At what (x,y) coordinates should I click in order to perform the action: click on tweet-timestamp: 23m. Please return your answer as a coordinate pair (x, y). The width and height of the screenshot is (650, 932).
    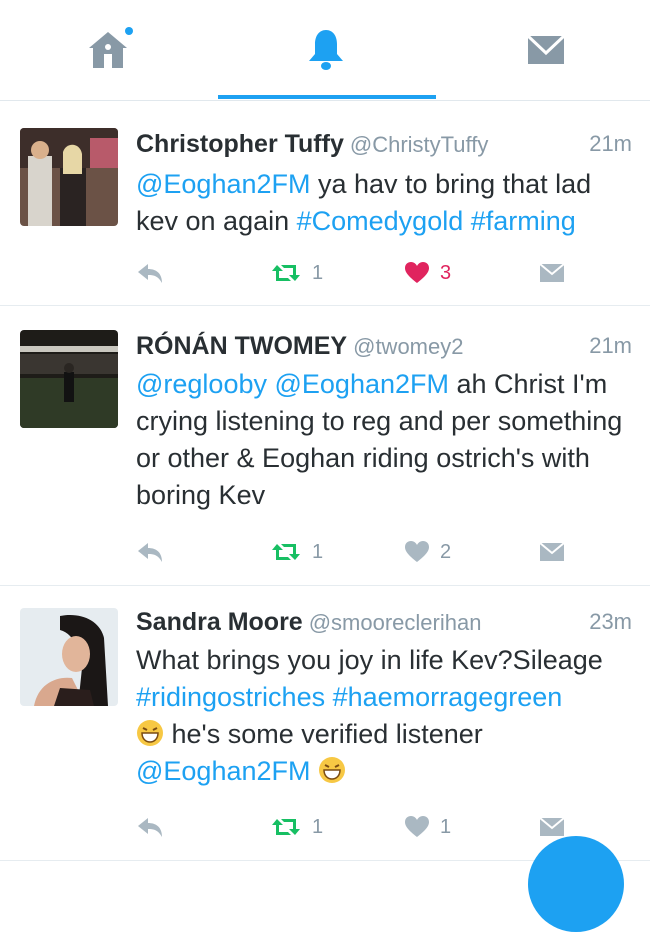
    Looking at the image, I should click on (610, 622).